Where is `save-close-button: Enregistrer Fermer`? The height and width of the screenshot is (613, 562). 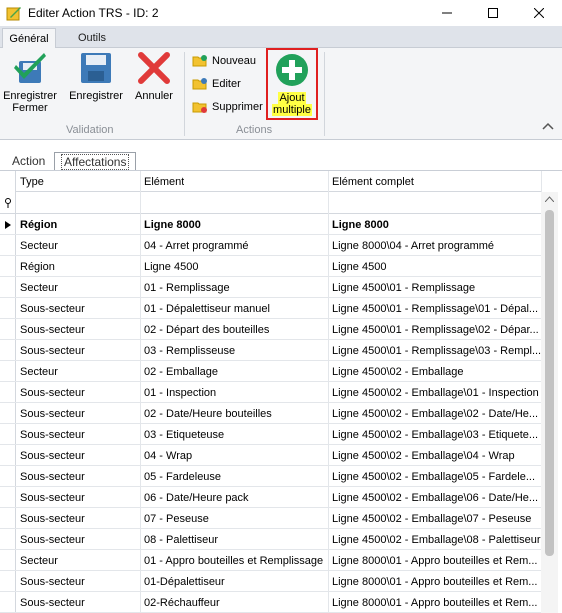
save-close-button: Enregistrer Fermer is located at coordinates (30, 82).